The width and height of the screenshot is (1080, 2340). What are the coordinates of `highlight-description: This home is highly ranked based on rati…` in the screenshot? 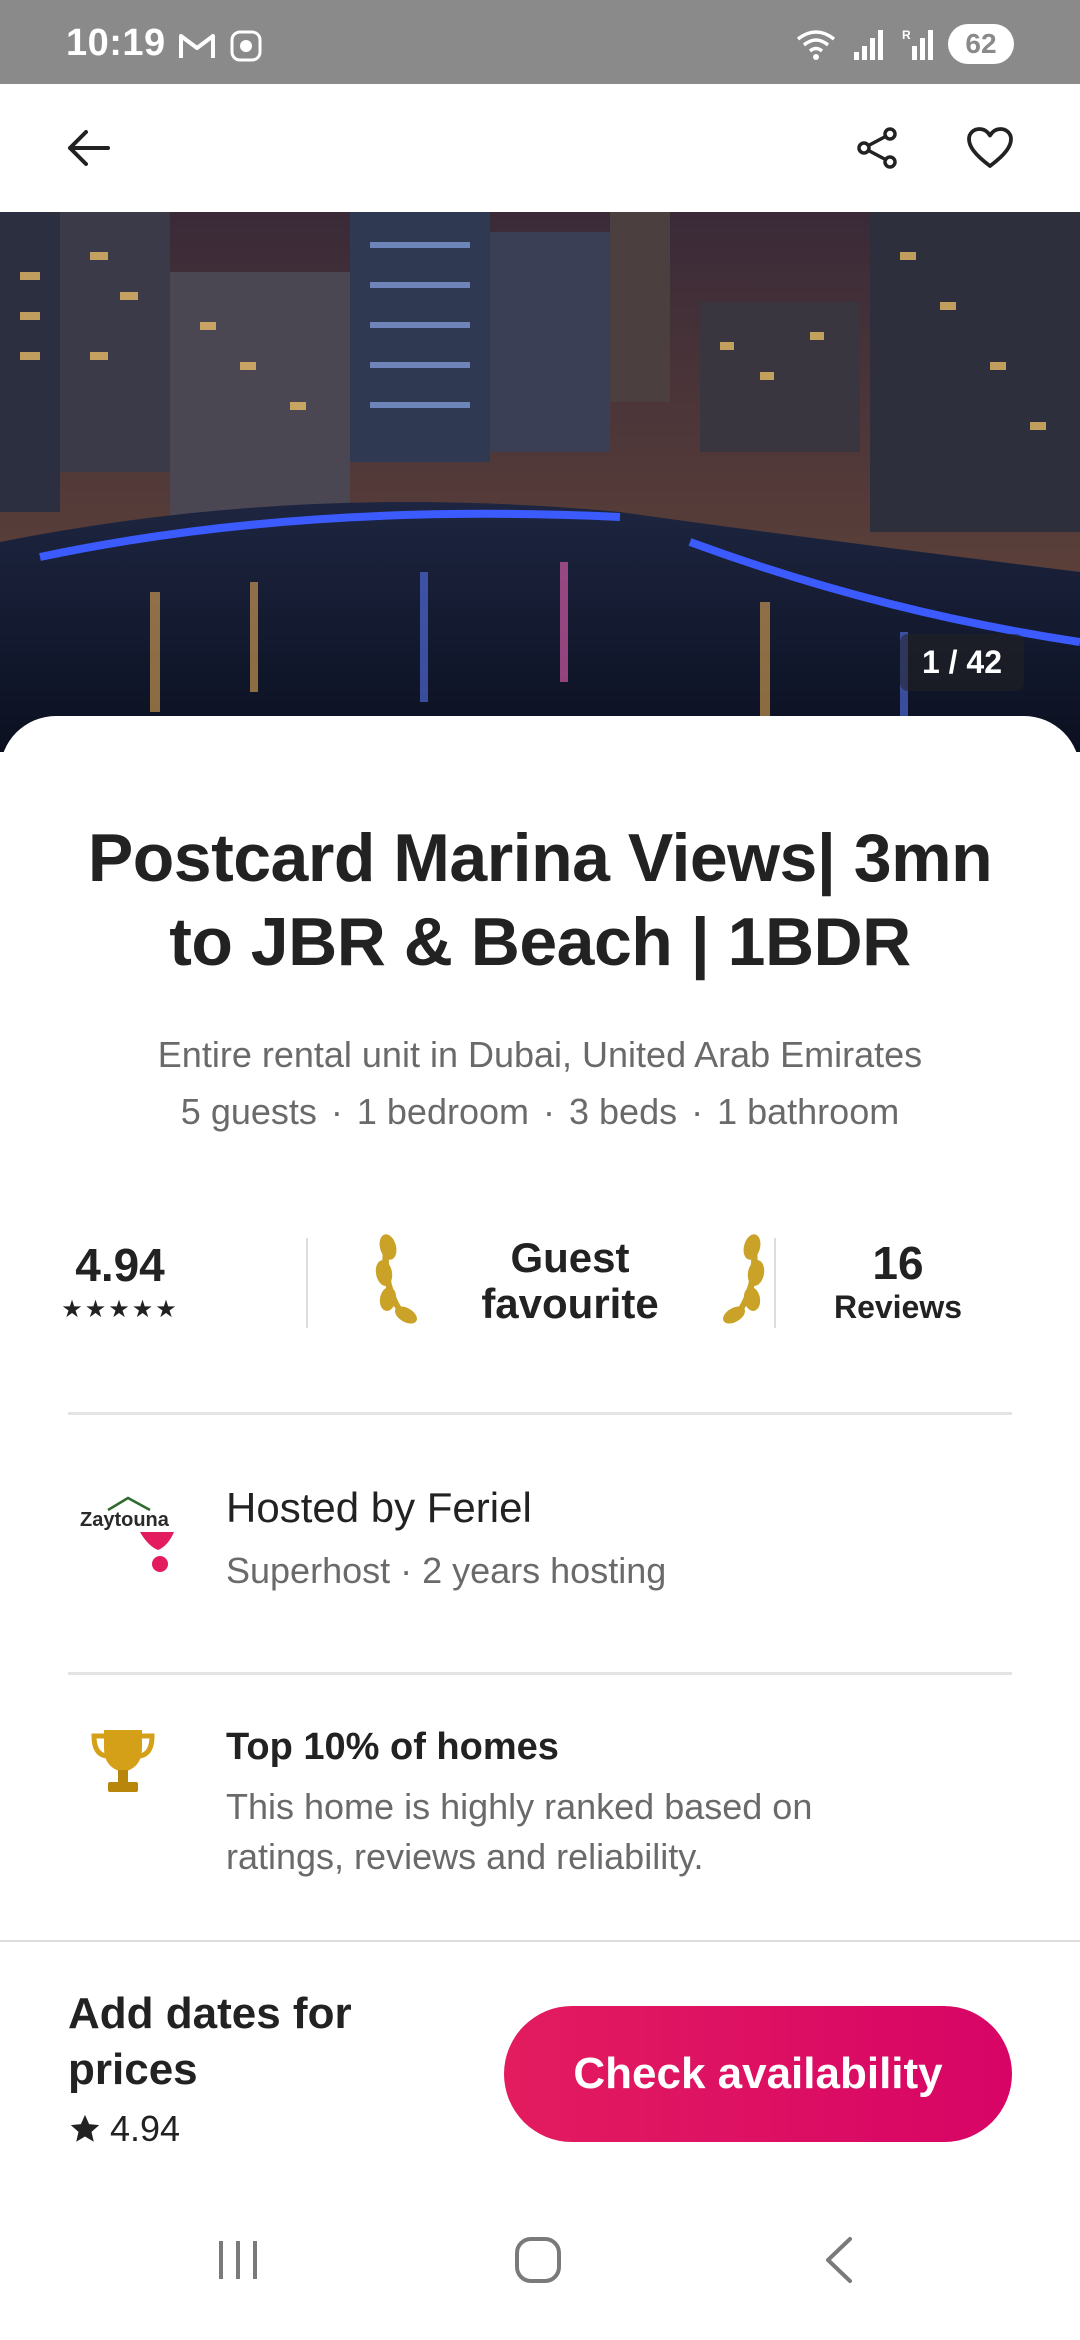 It's located at (519, 1831).